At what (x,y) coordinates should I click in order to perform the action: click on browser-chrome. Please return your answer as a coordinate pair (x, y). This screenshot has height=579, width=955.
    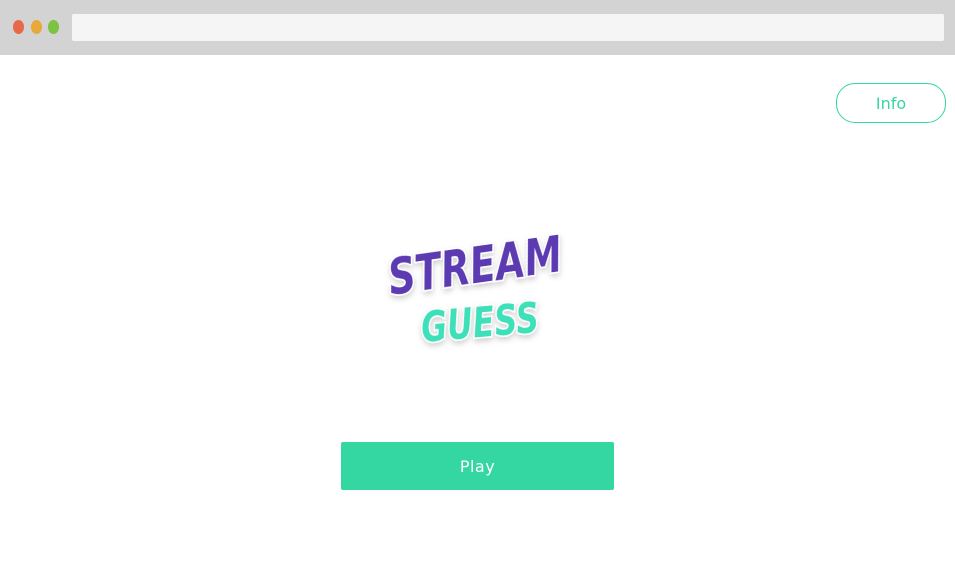
    Looking at the image, I should click on (477, 27).